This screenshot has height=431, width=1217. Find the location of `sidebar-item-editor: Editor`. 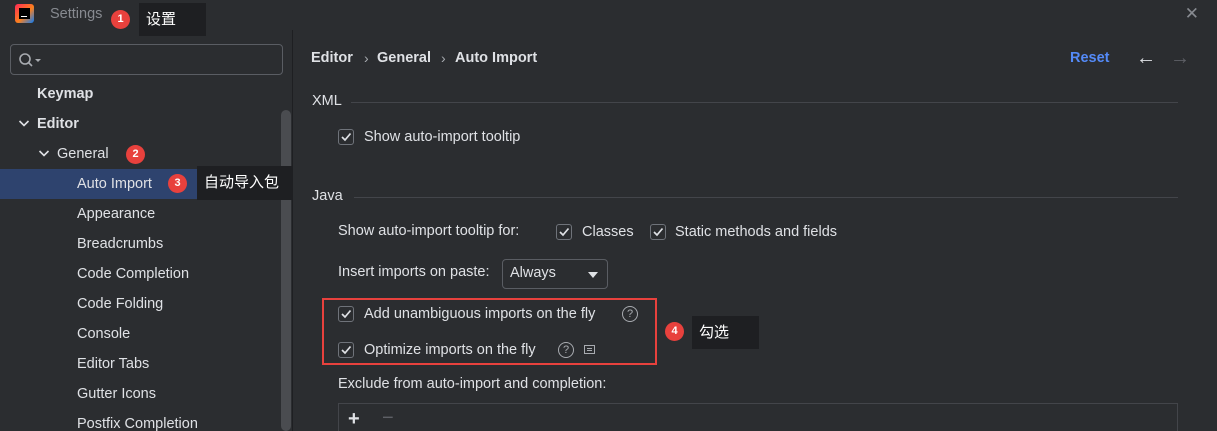

sidebar-item-editor: Editor is located at coordinates (140, 124).